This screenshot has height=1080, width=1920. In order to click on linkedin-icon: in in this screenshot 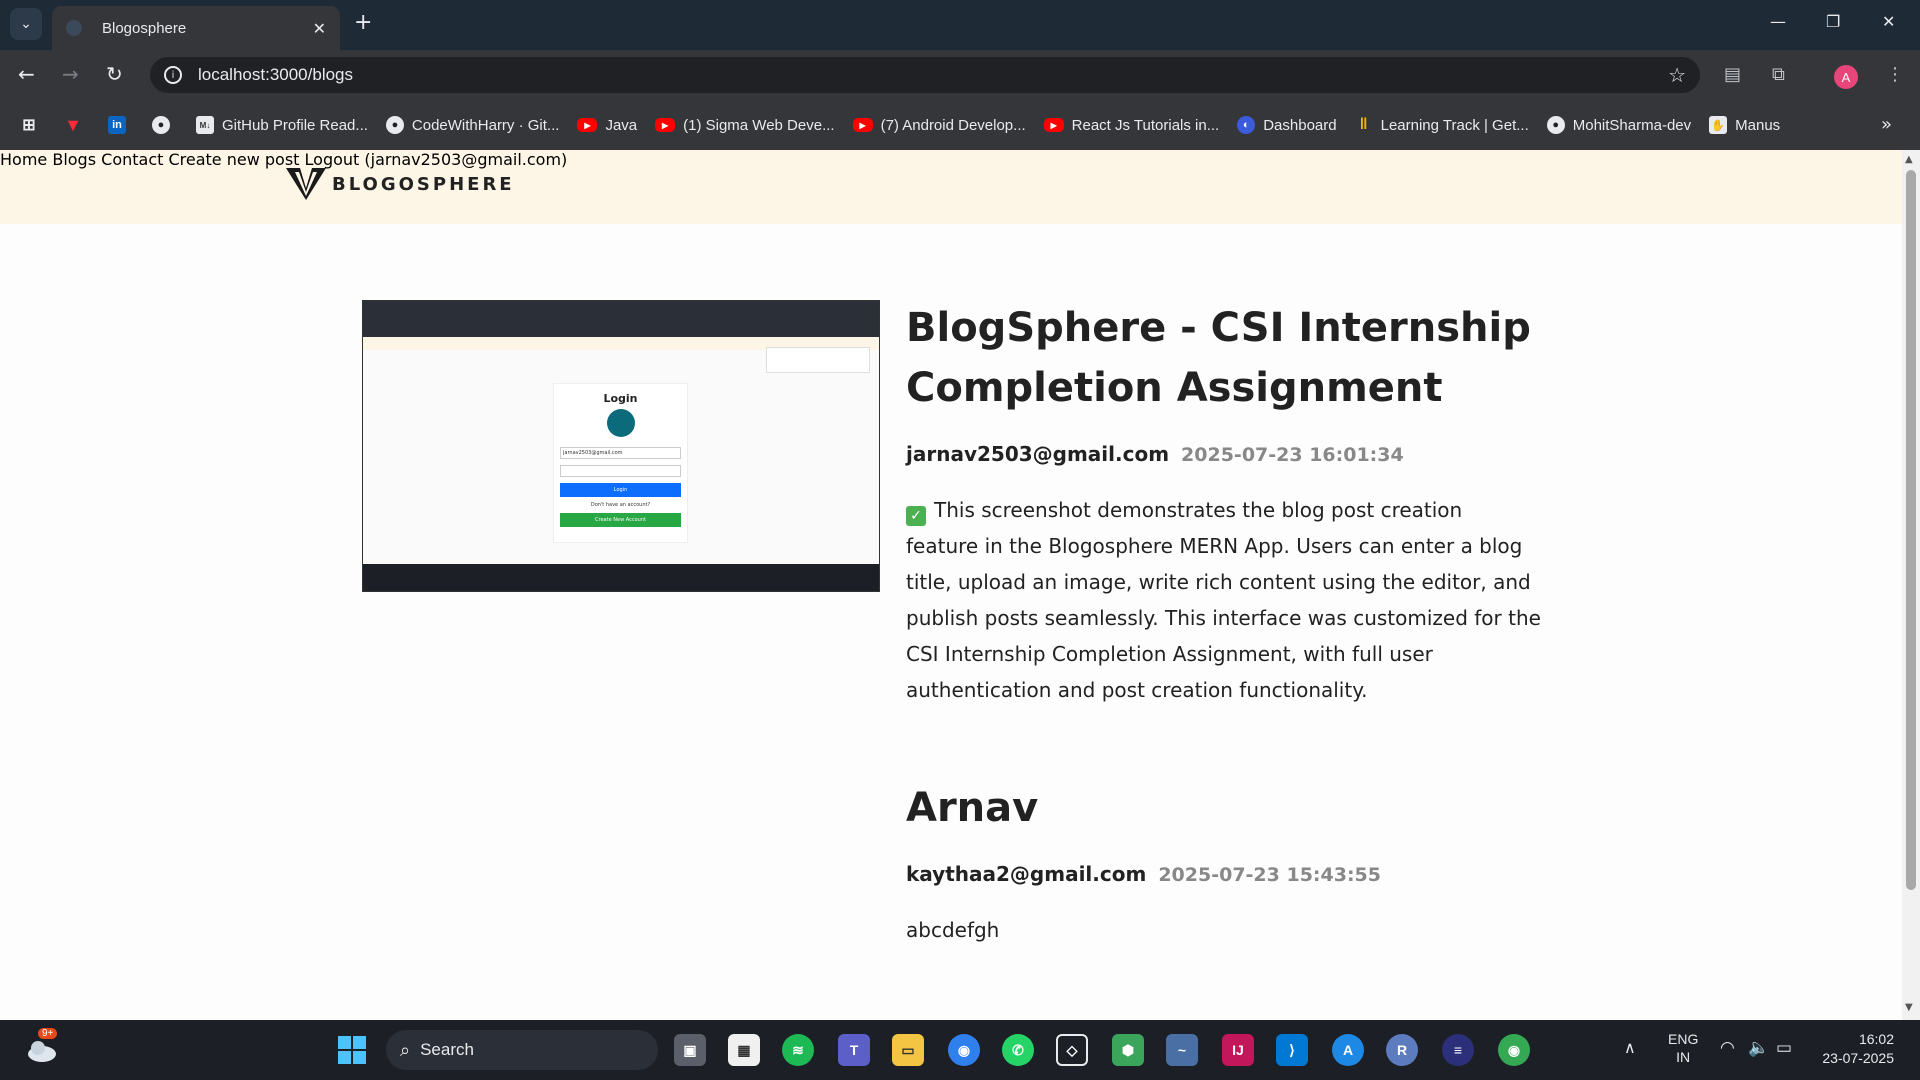, I will do `click(117, 125)`.